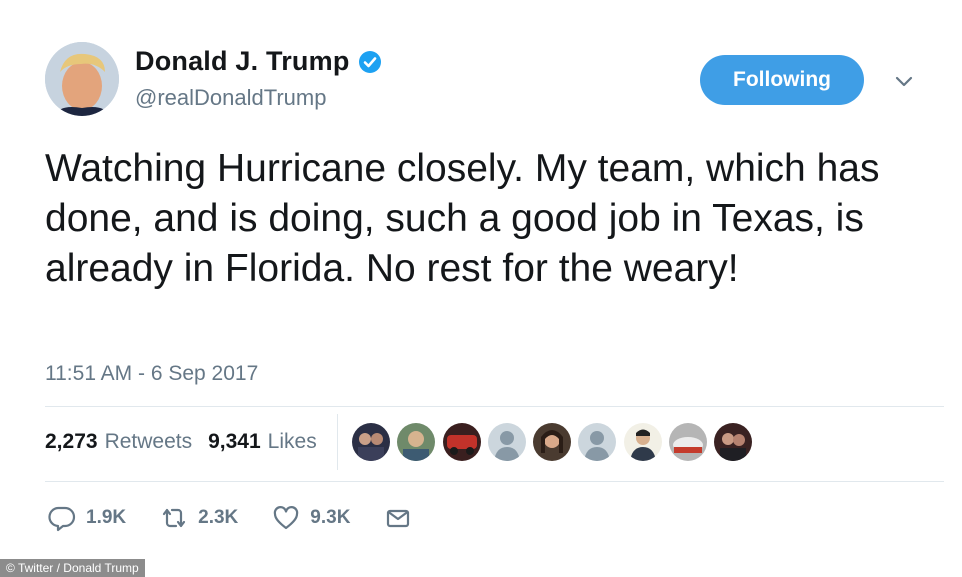  I want to click on liker-avatars, so click(556, 442).